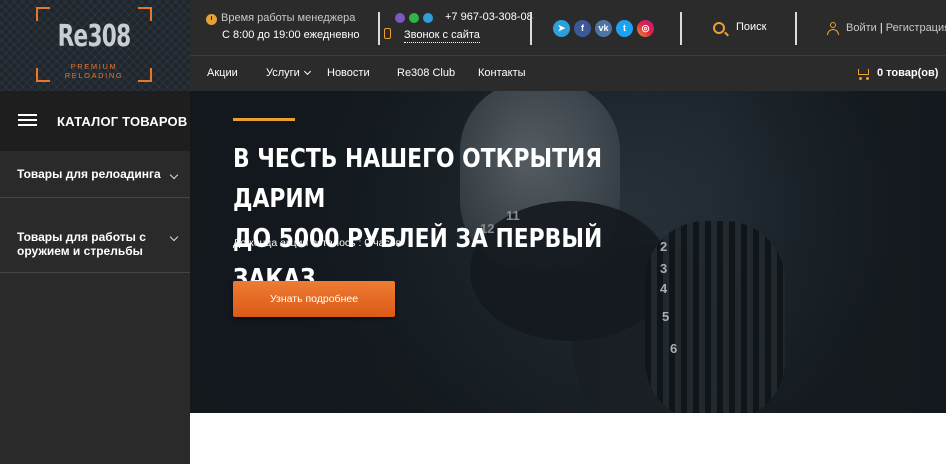 Image resolution: width=946 pixels, height=464 pixels. What do you see at coordinates (94, 36) in the screenshot?
I see `logo-text: Re308` at bounding box center [94, 36].